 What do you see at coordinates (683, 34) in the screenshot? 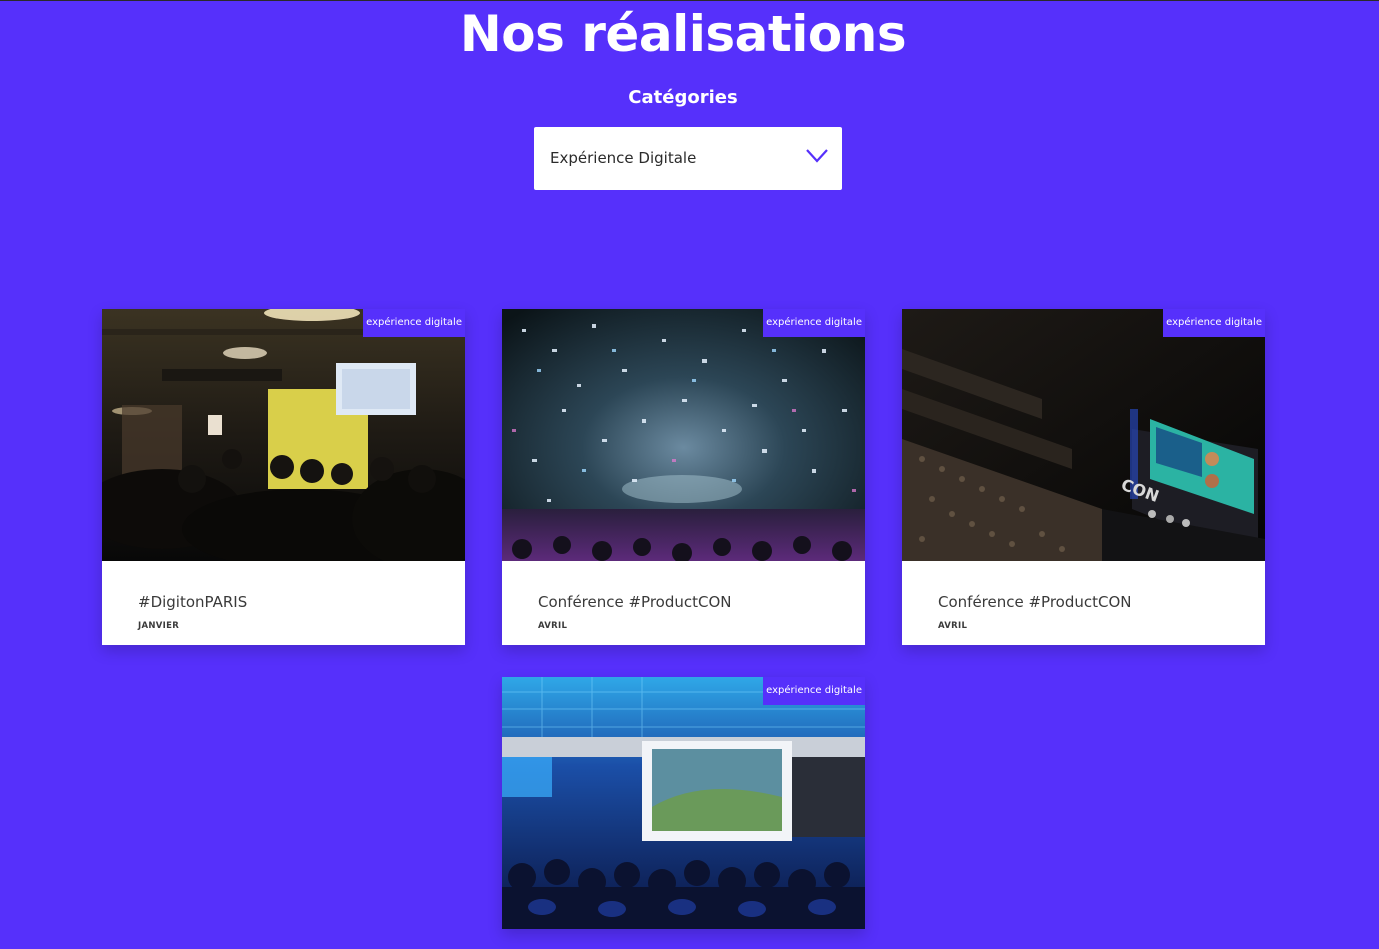
I see `page-title: Nos réalisations` at bounding box center [683, 34].